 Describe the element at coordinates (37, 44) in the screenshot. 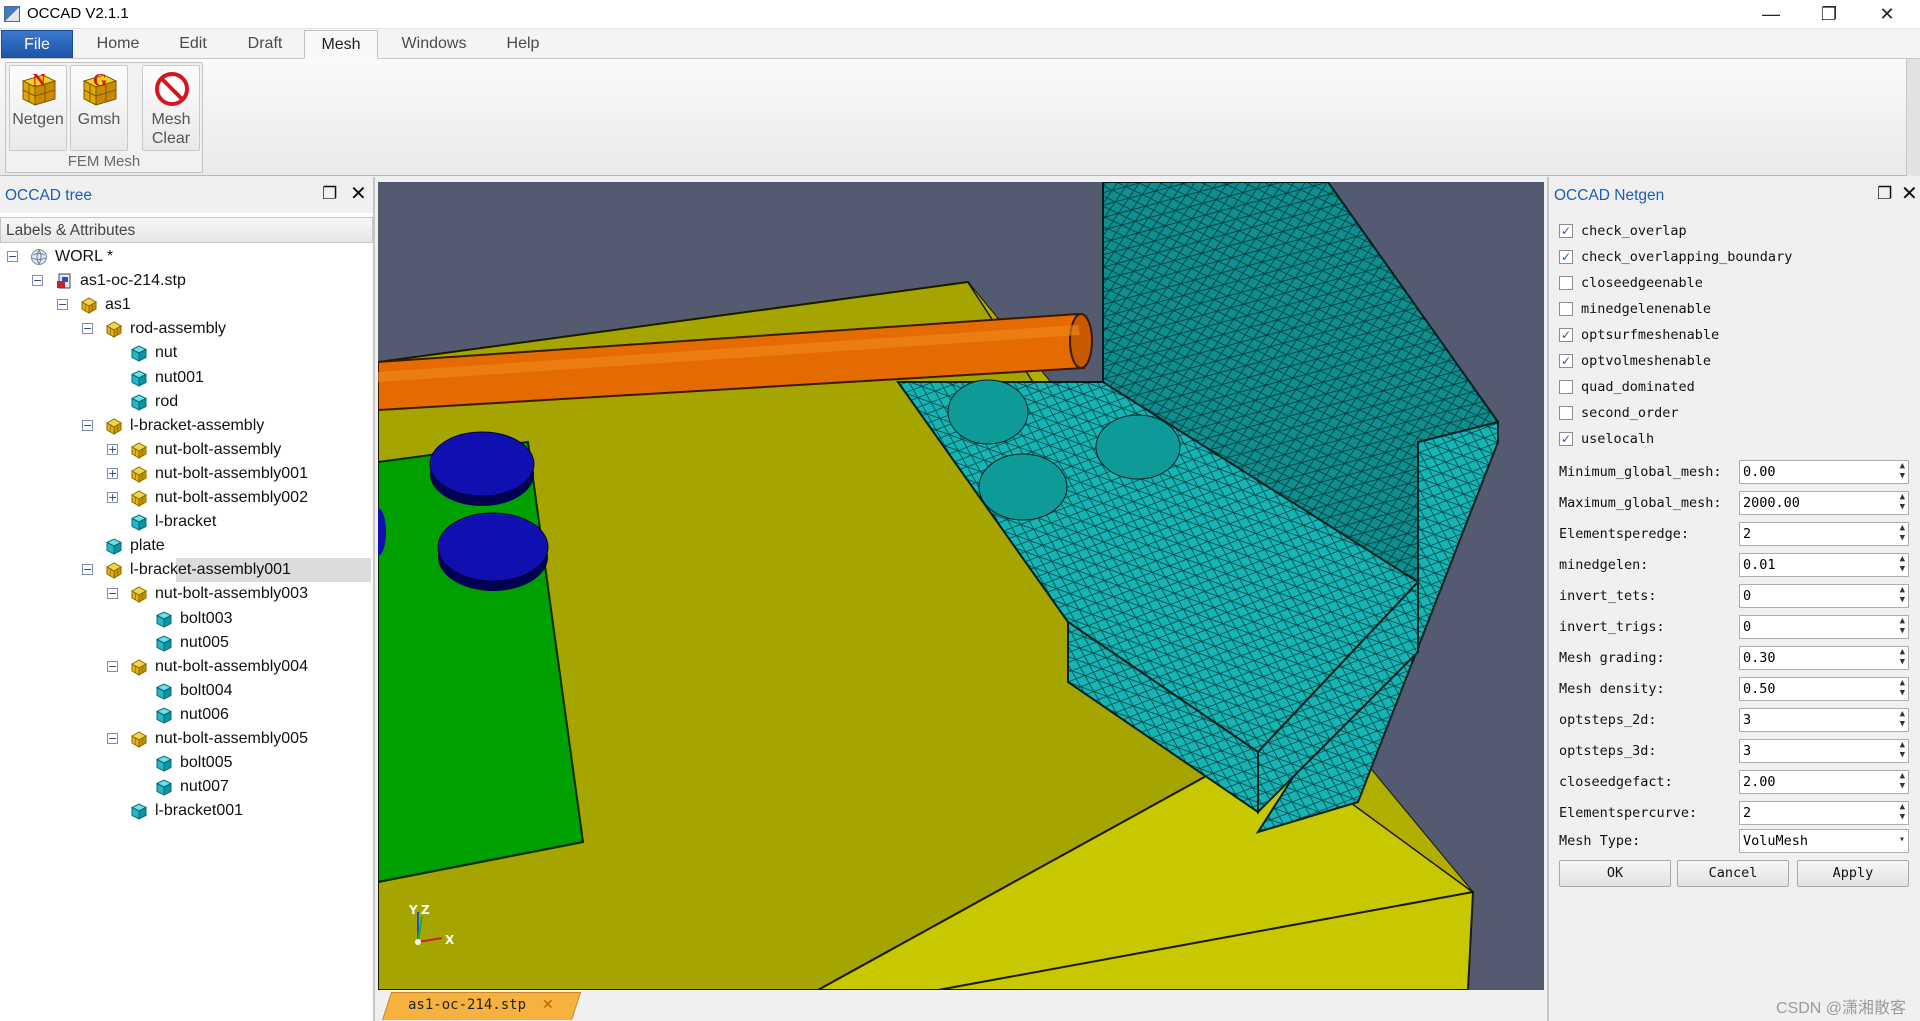

I see `tab-file: File` at that location.